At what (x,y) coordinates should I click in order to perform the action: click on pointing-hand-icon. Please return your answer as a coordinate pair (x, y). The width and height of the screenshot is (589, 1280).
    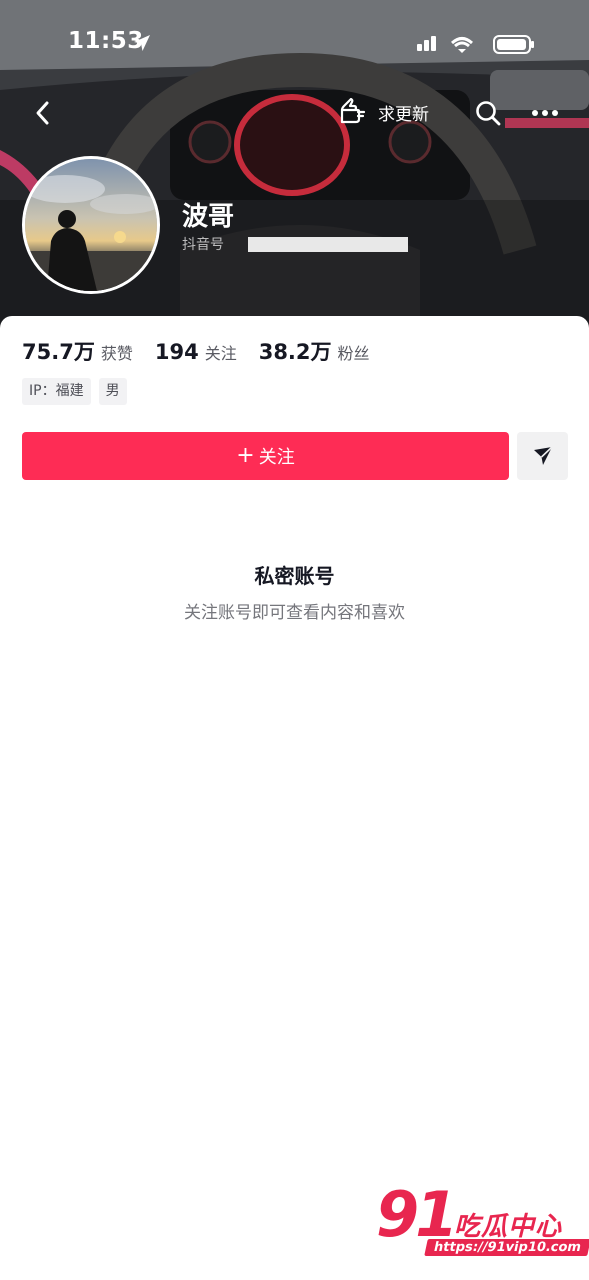
    Looking at the image, I should click on (353, 111).